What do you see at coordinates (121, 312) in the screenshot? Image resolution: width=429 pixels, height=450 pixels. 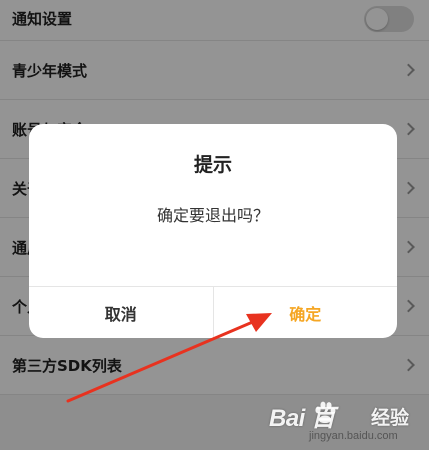 I see `cancel-button: 取消` at bounding box center [121, 312].